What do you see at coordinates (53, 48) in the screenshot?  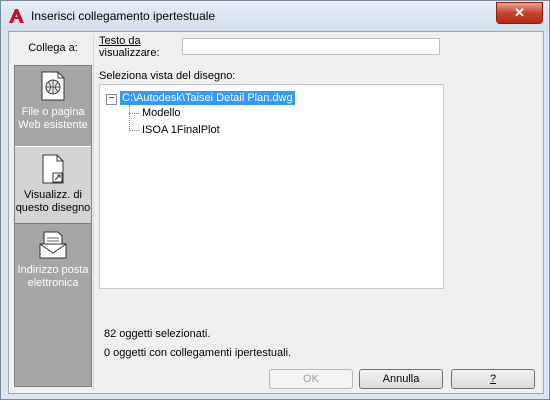 I see `link-to-label: Collega a:` at bounding box center [53, 48].